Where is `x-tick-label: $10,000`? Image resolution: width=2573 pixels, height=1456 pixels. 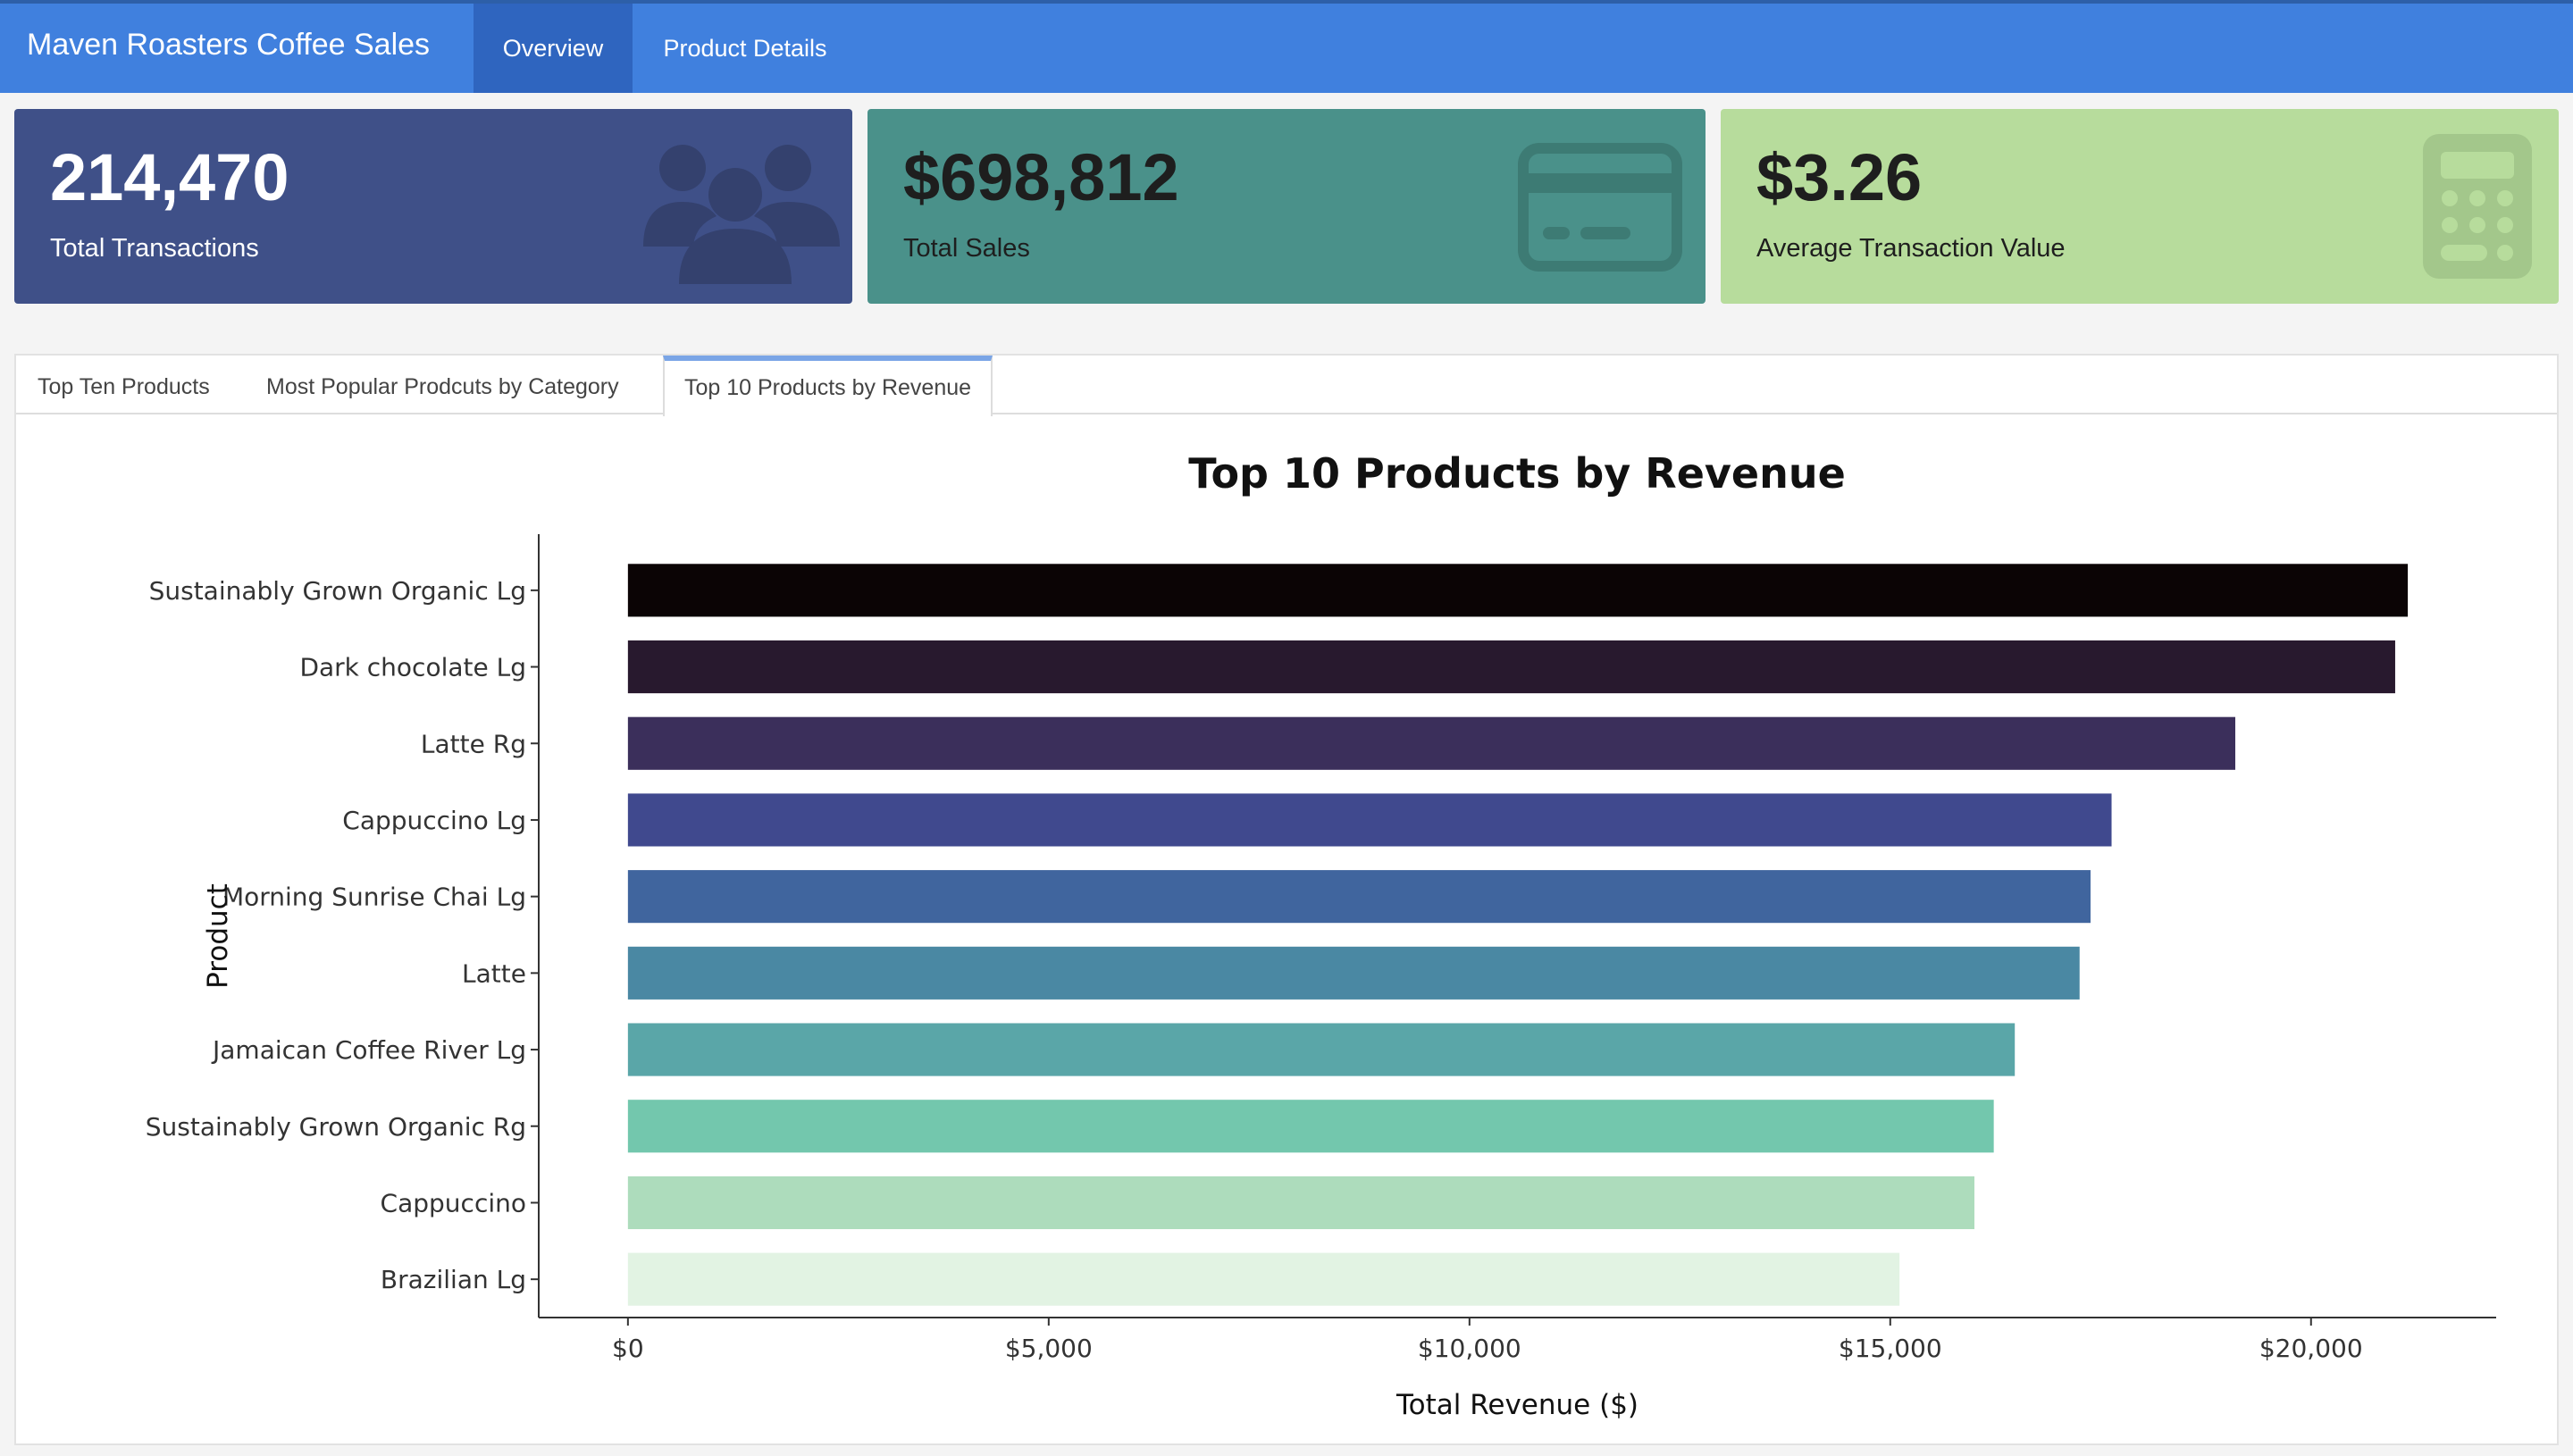 x-tick-label: $10,000 is located at coordinates (1469, 1348).